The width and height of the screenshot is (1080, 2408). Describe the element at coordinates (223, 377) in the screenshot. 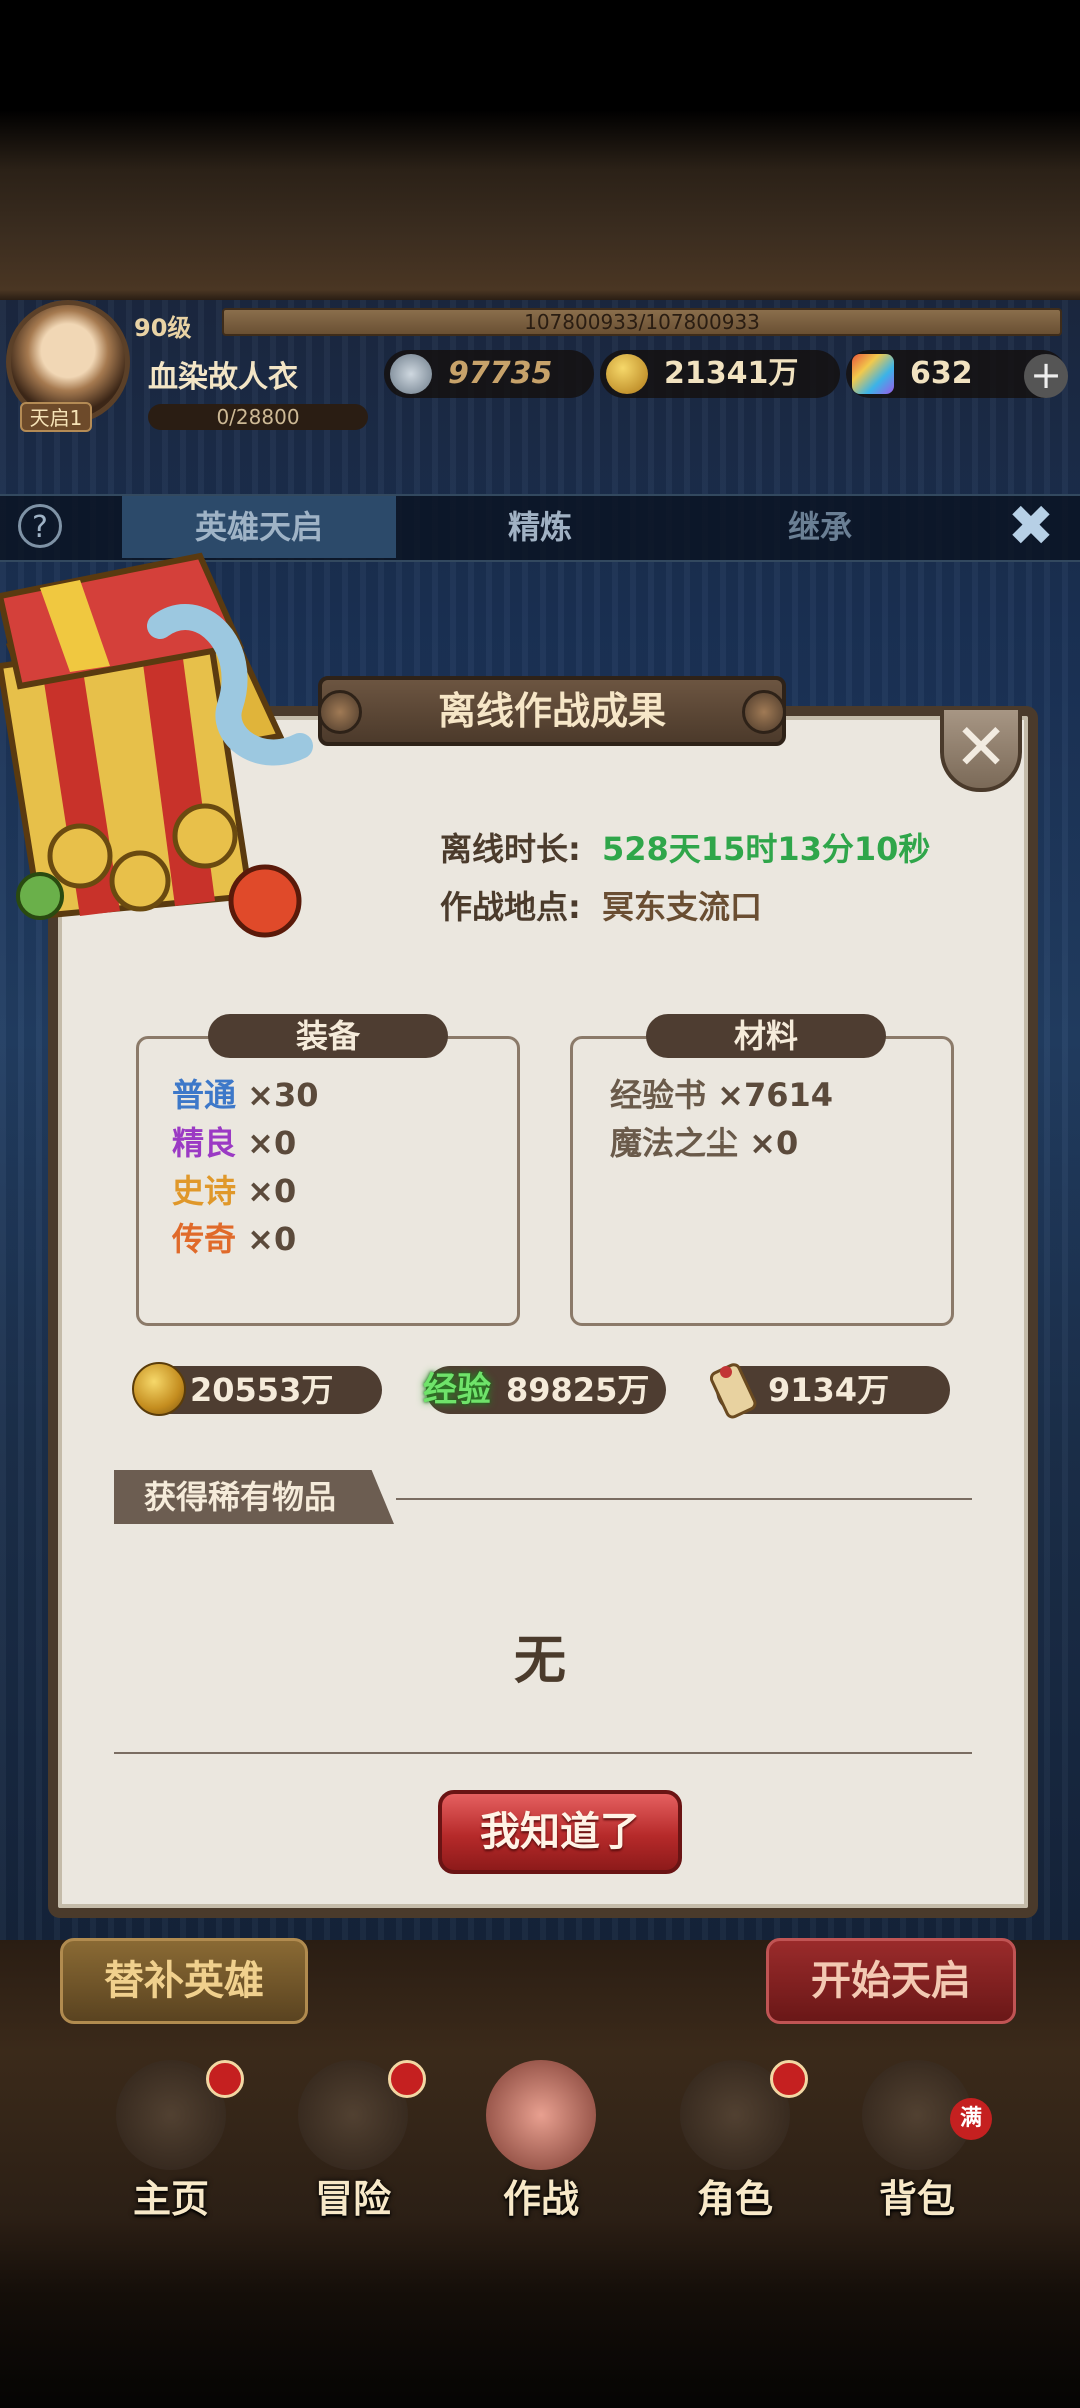

I see `player-name: 血染故人衣` at that location.